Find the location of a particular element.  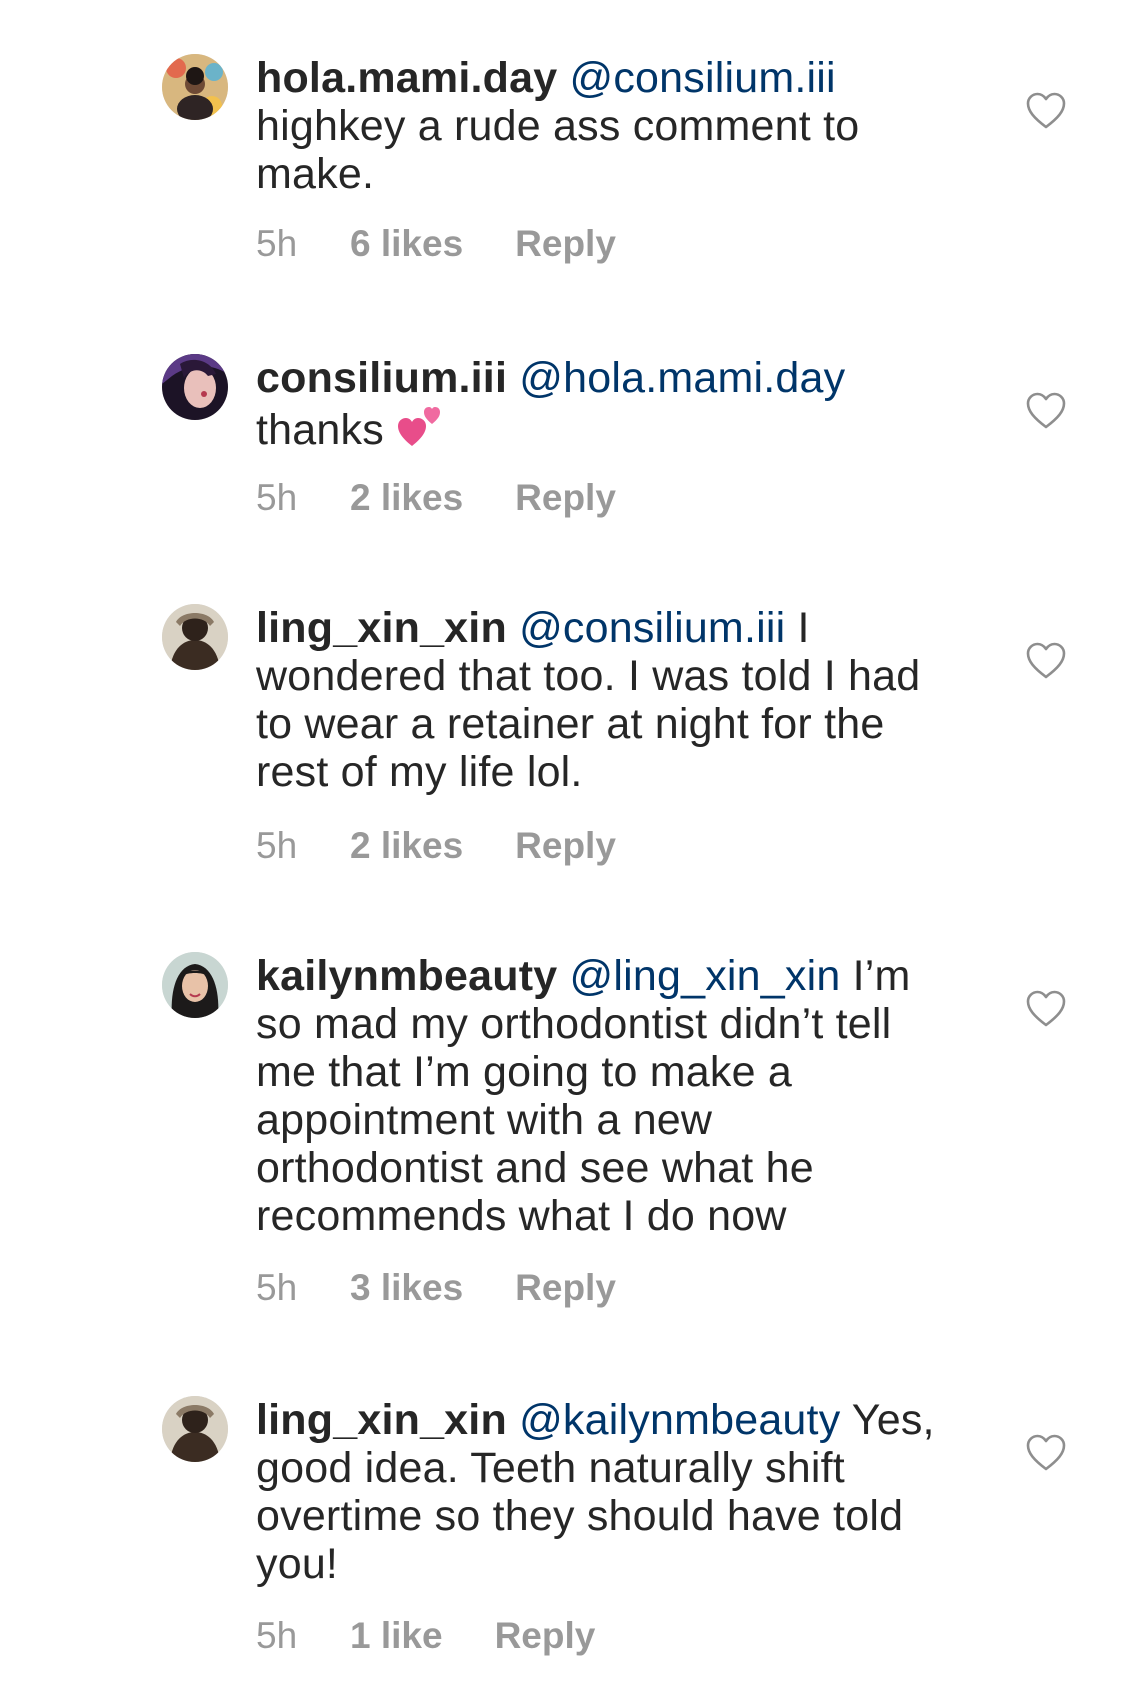

comment-text: thanks is located at coordinates (320, 430).